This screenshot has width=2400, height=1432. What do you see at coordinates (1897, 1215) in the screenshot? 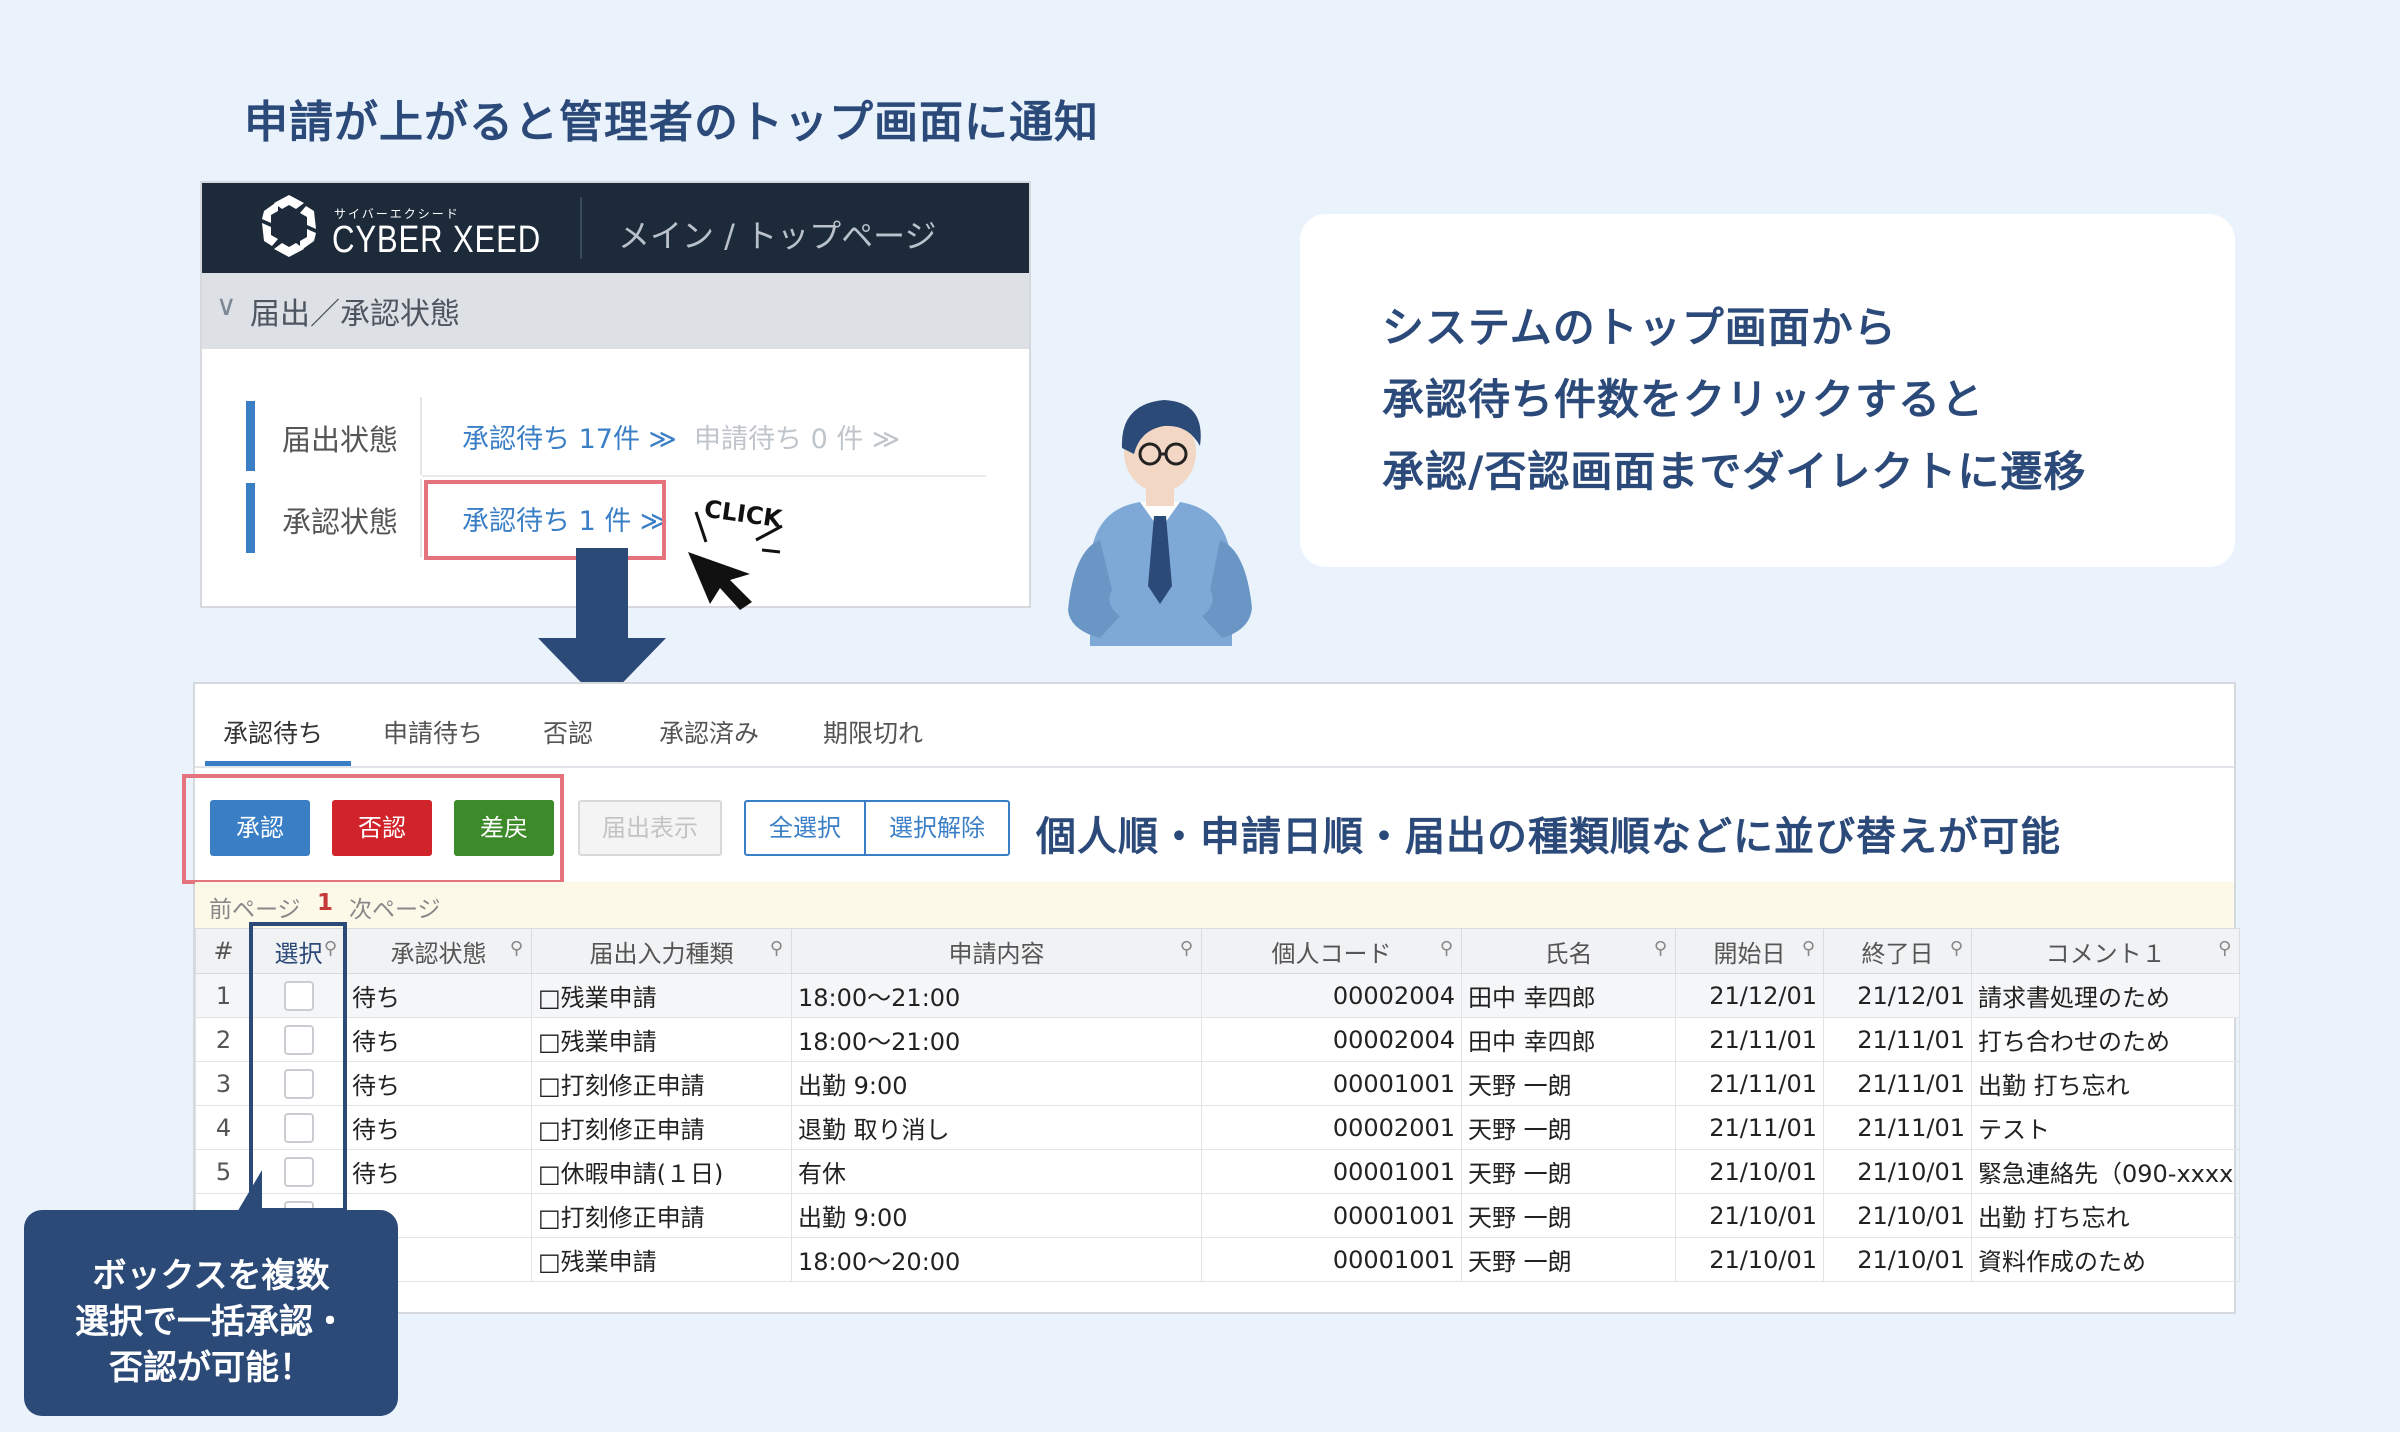
I see `end-date-cell: 21/10/01` at bounding box center [1897, 1215].